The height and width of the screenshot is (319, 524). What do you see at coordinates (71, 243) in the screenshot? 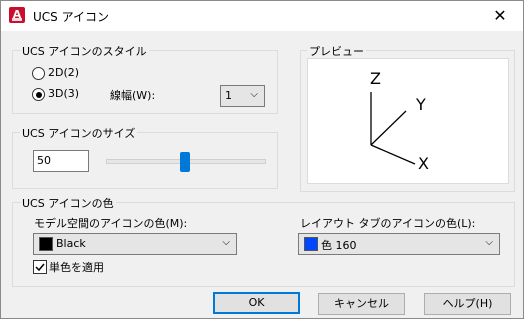
I see `model-color-value: Black` at bounding box center [71, 243].